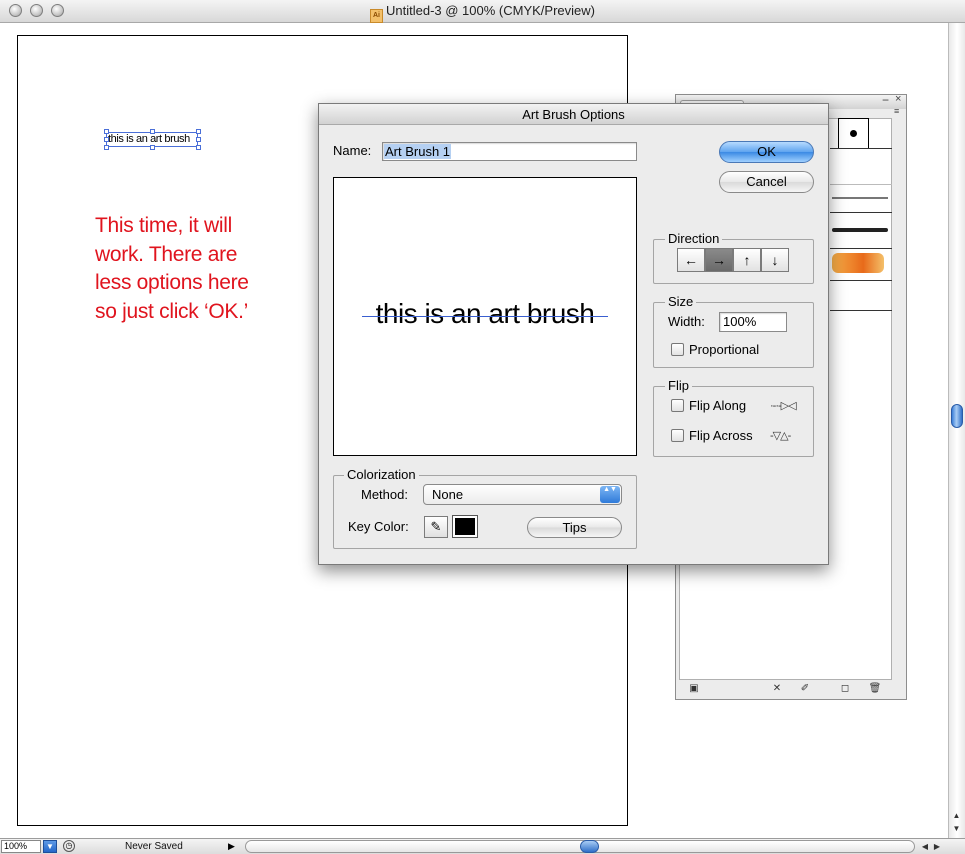 The image size is (965, 854). Describe the element at coordinates (681, 302) in the screenshot. I see `size-legend: Size` at that location.